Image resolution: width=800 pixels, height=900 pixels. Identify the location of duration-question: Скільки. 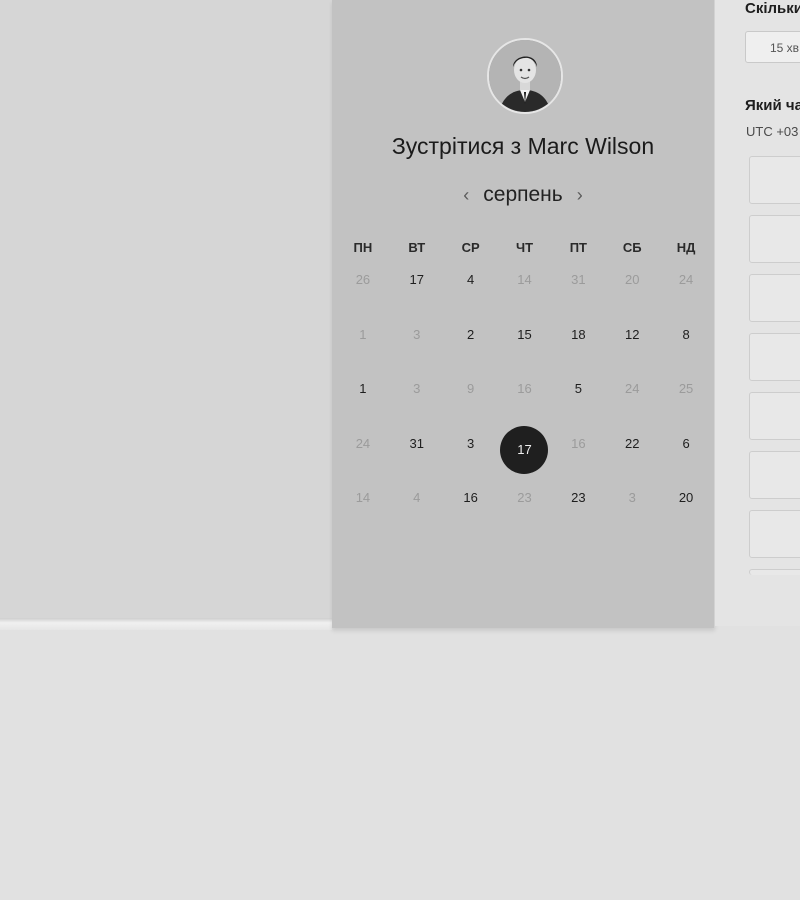
(772, 8).